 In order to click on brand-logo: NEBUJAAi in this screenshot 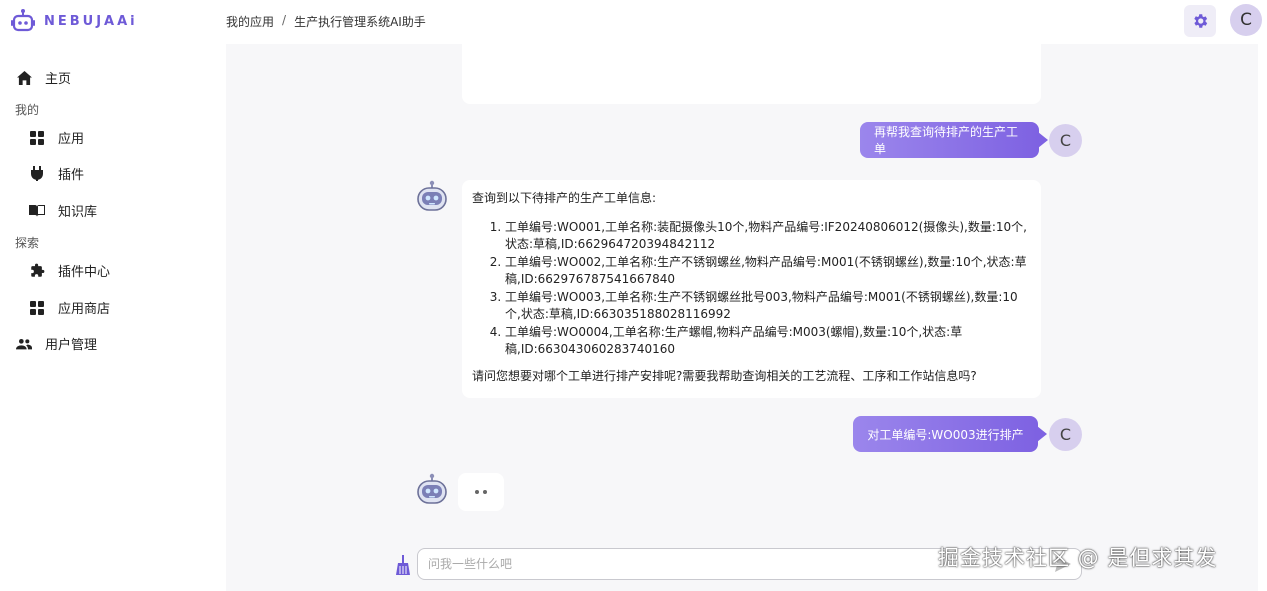, I will do `click(74, 21)`.